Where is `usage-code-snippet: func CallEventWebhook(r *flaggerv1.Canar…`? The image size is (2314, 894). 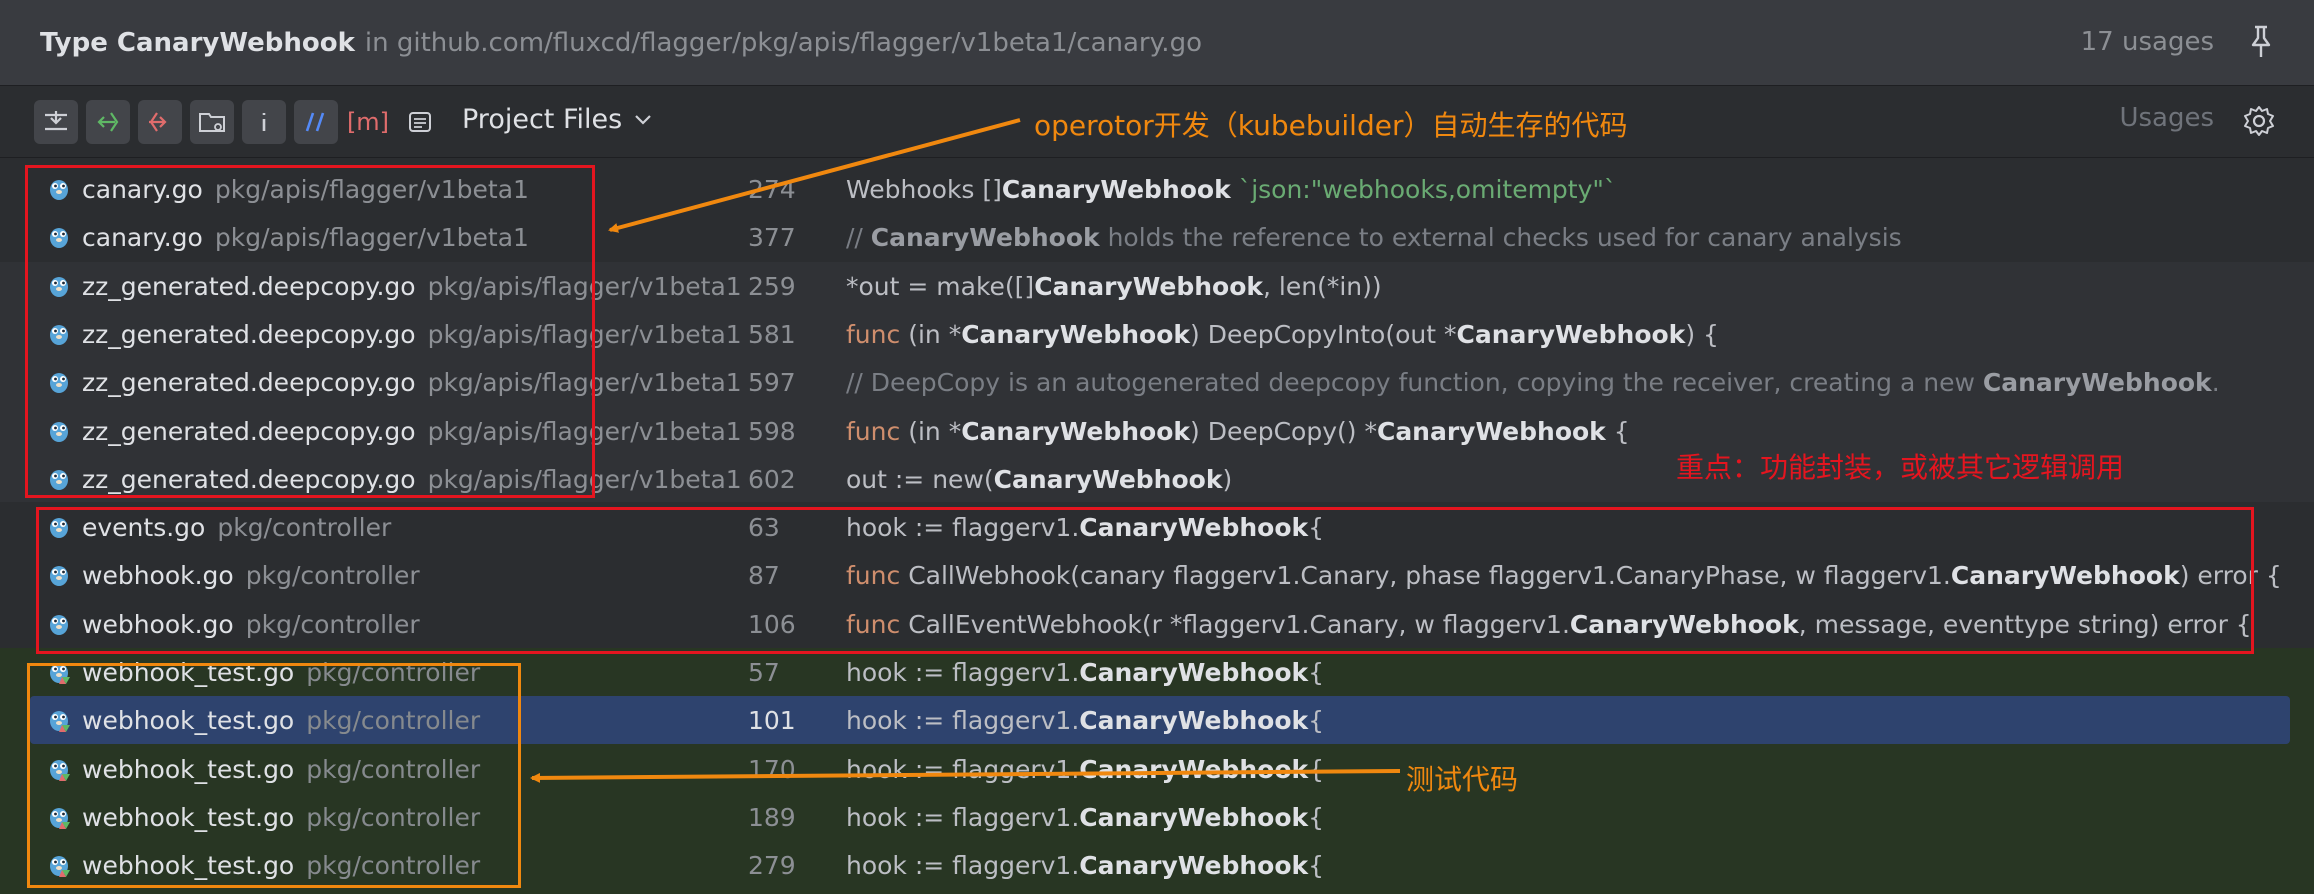
usage-code-snippet: func CallEventWebhook(r *flaggerv1.Canar… is located at coordinates (1549, 624).